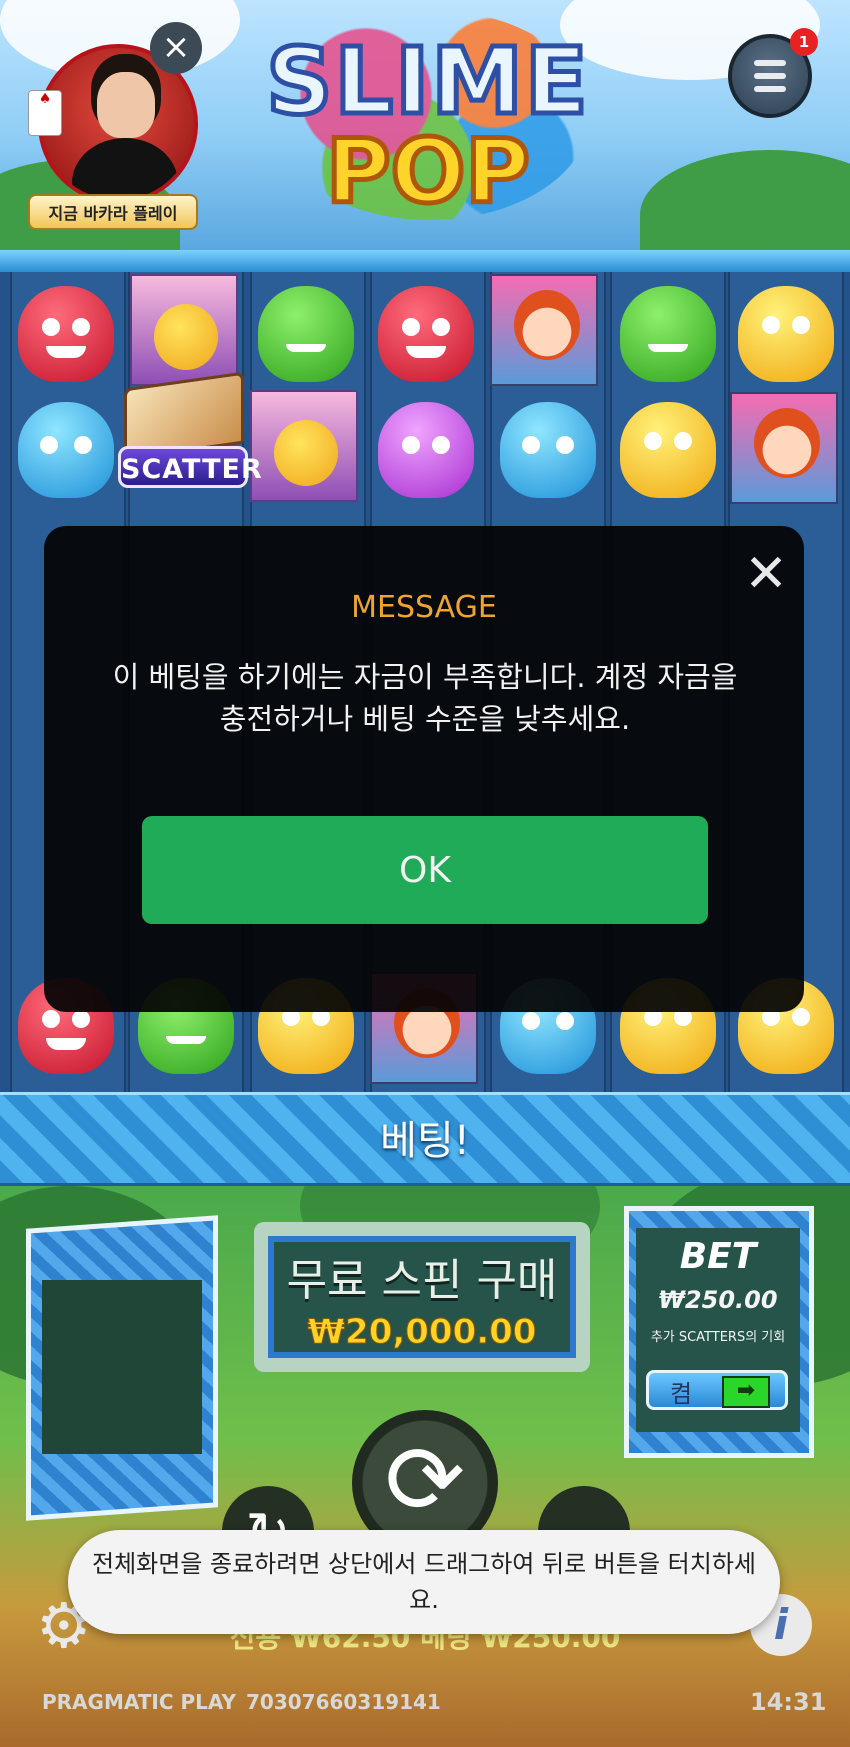 The width and height of the screenshot is (850, 1747). I want to click on scatter-symbol: SCATTER, so click(190, 436).